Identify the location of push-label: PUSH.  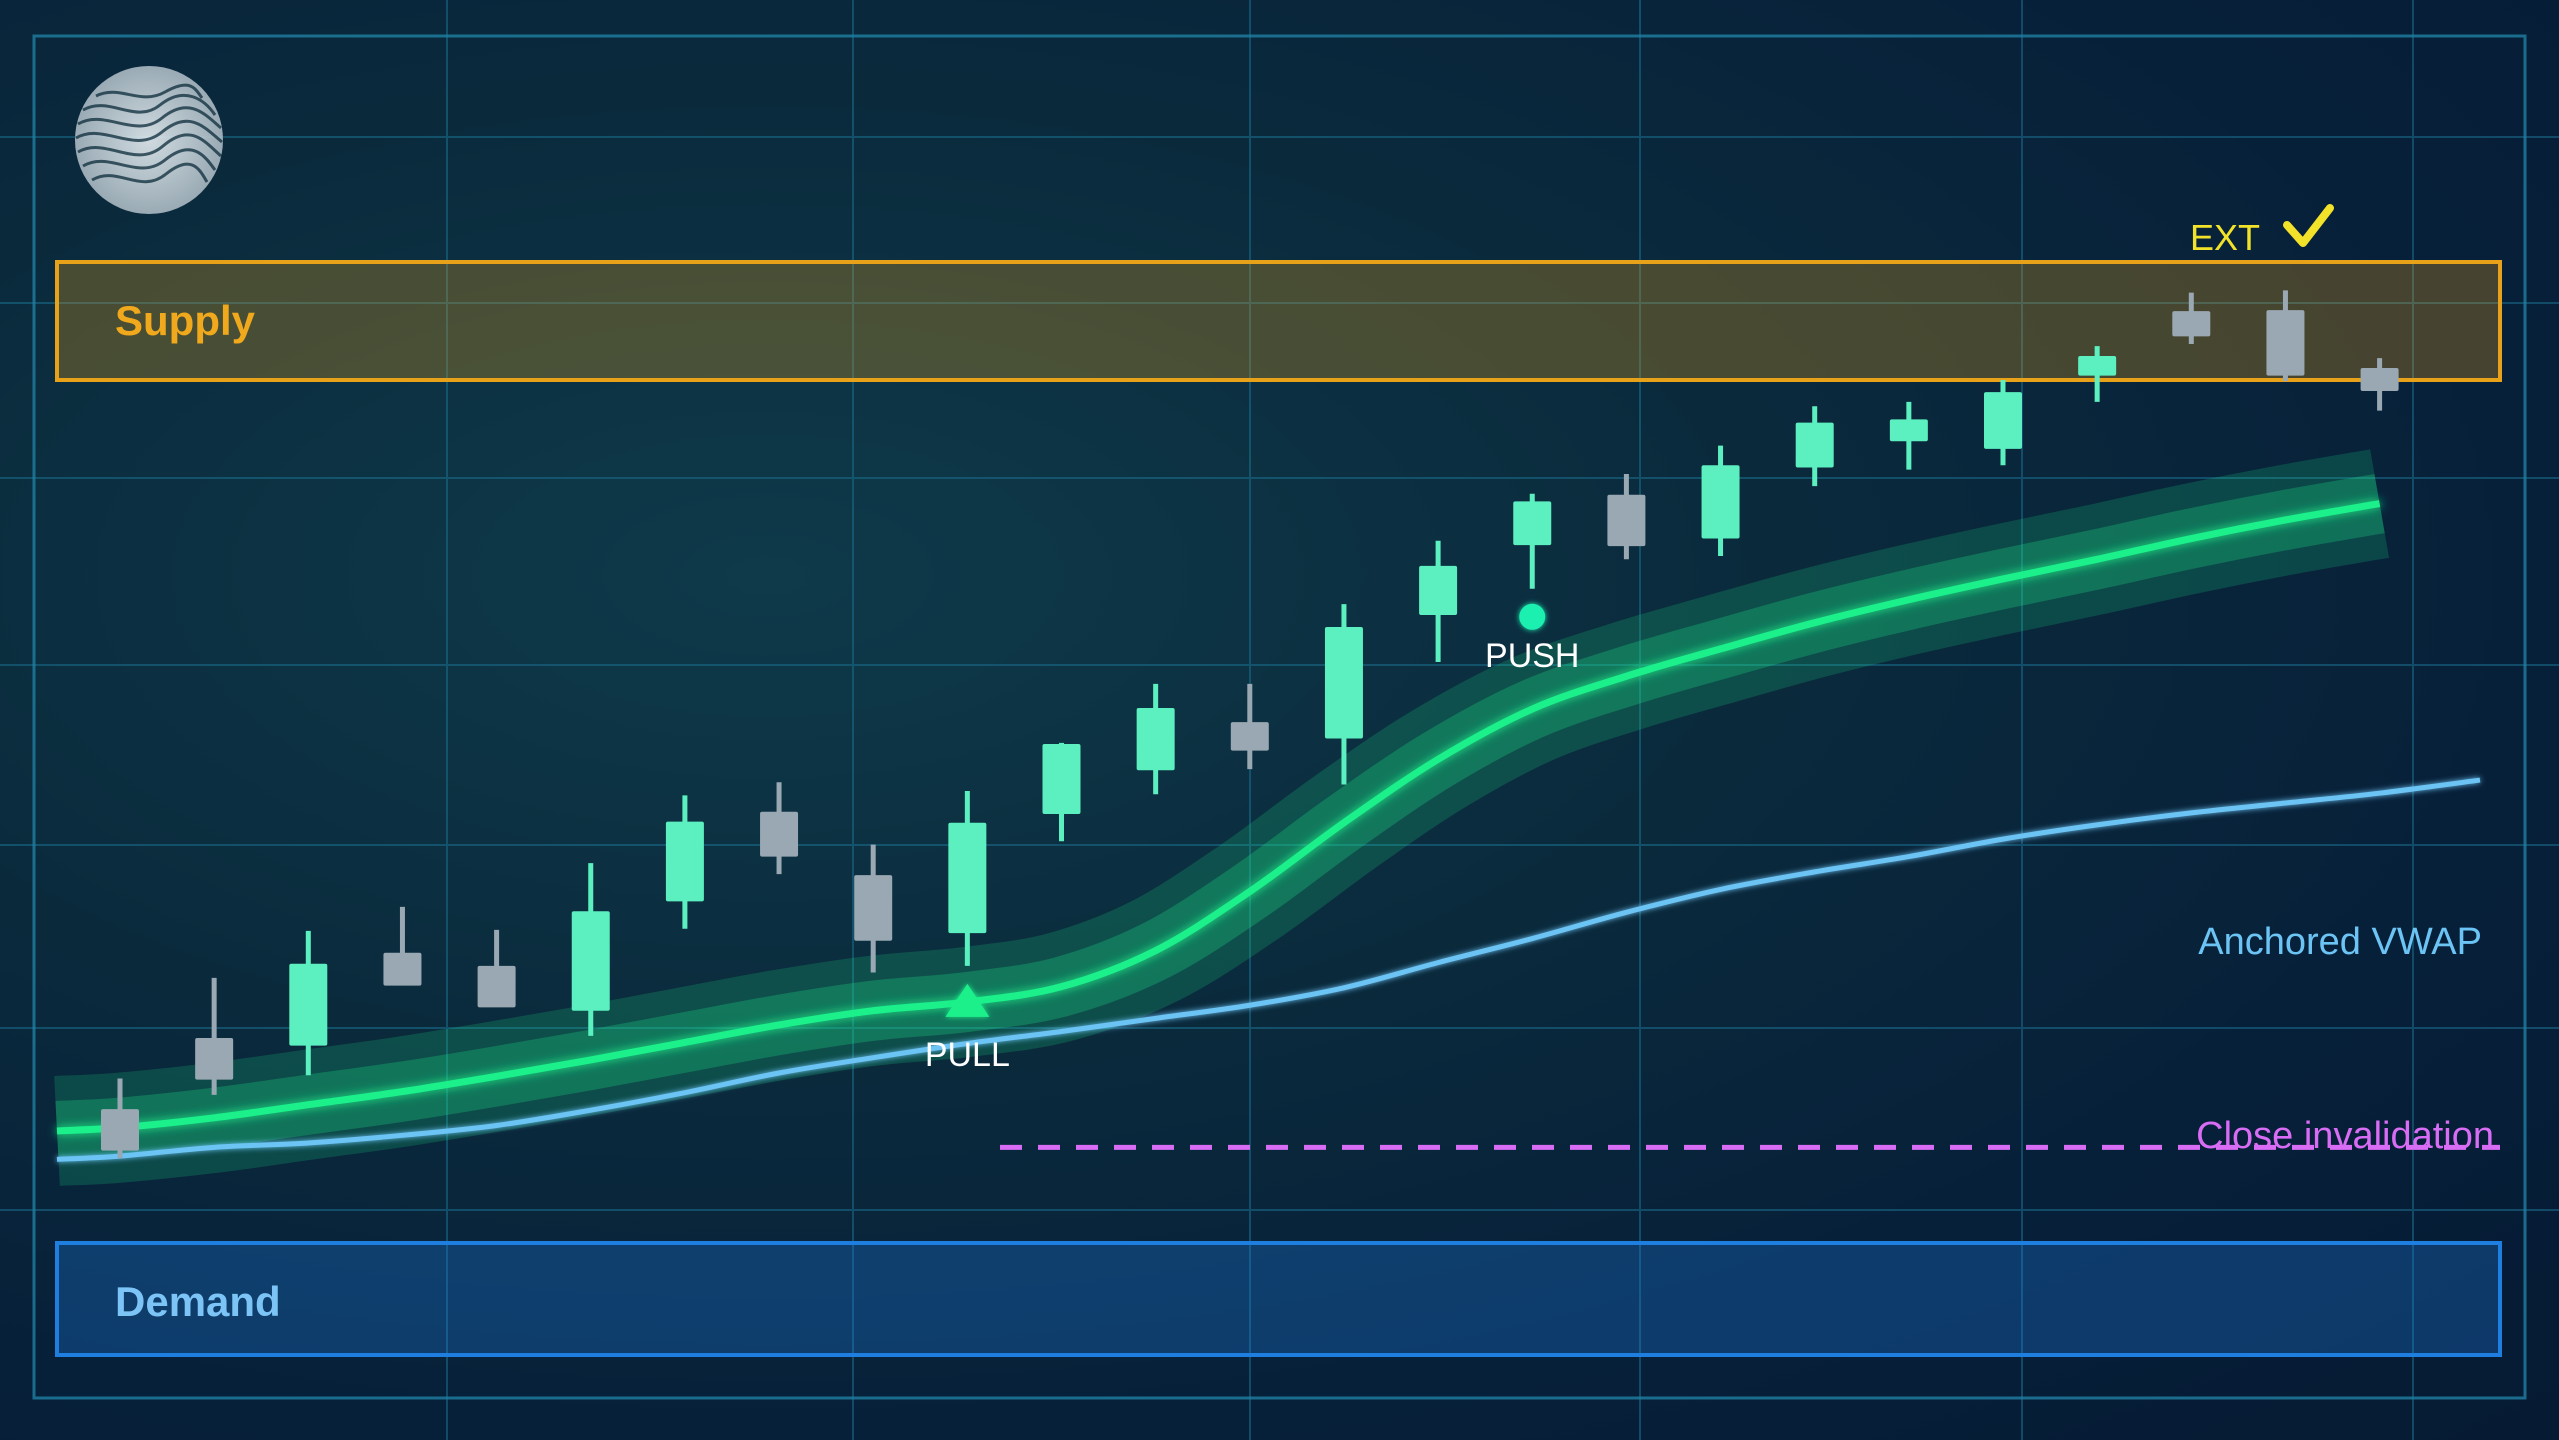
(1532, 656).